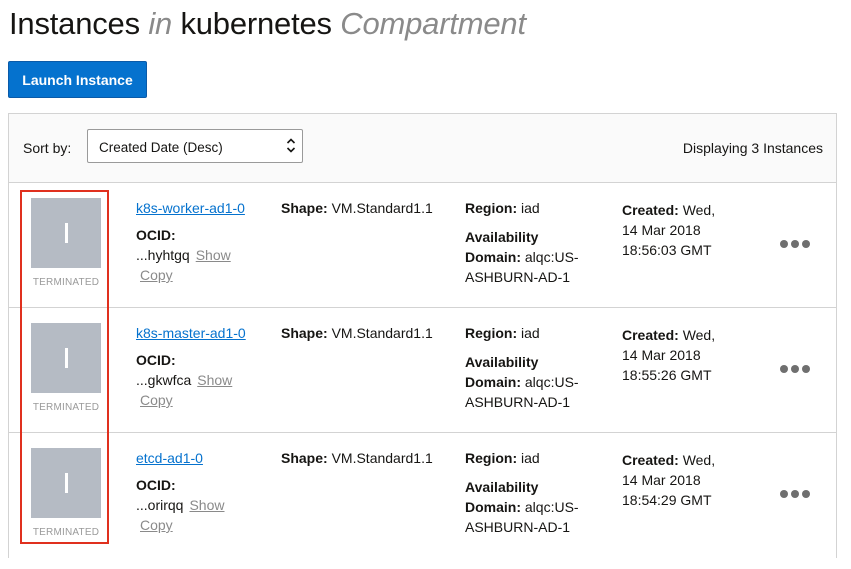  I want to click on ocid-value-line: ...gkwfca Show, so click(184, 380).